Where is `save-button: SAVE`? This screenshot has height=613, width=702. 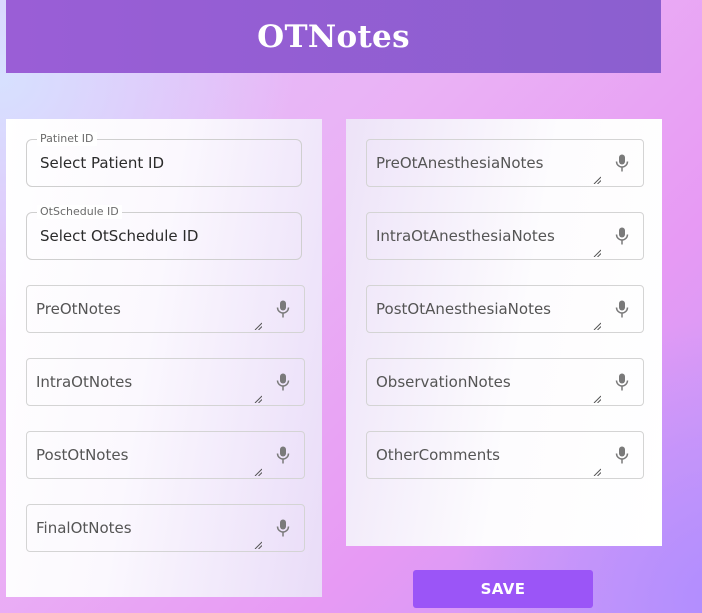
save-button: SAVE is located at coordinates (503, 589).